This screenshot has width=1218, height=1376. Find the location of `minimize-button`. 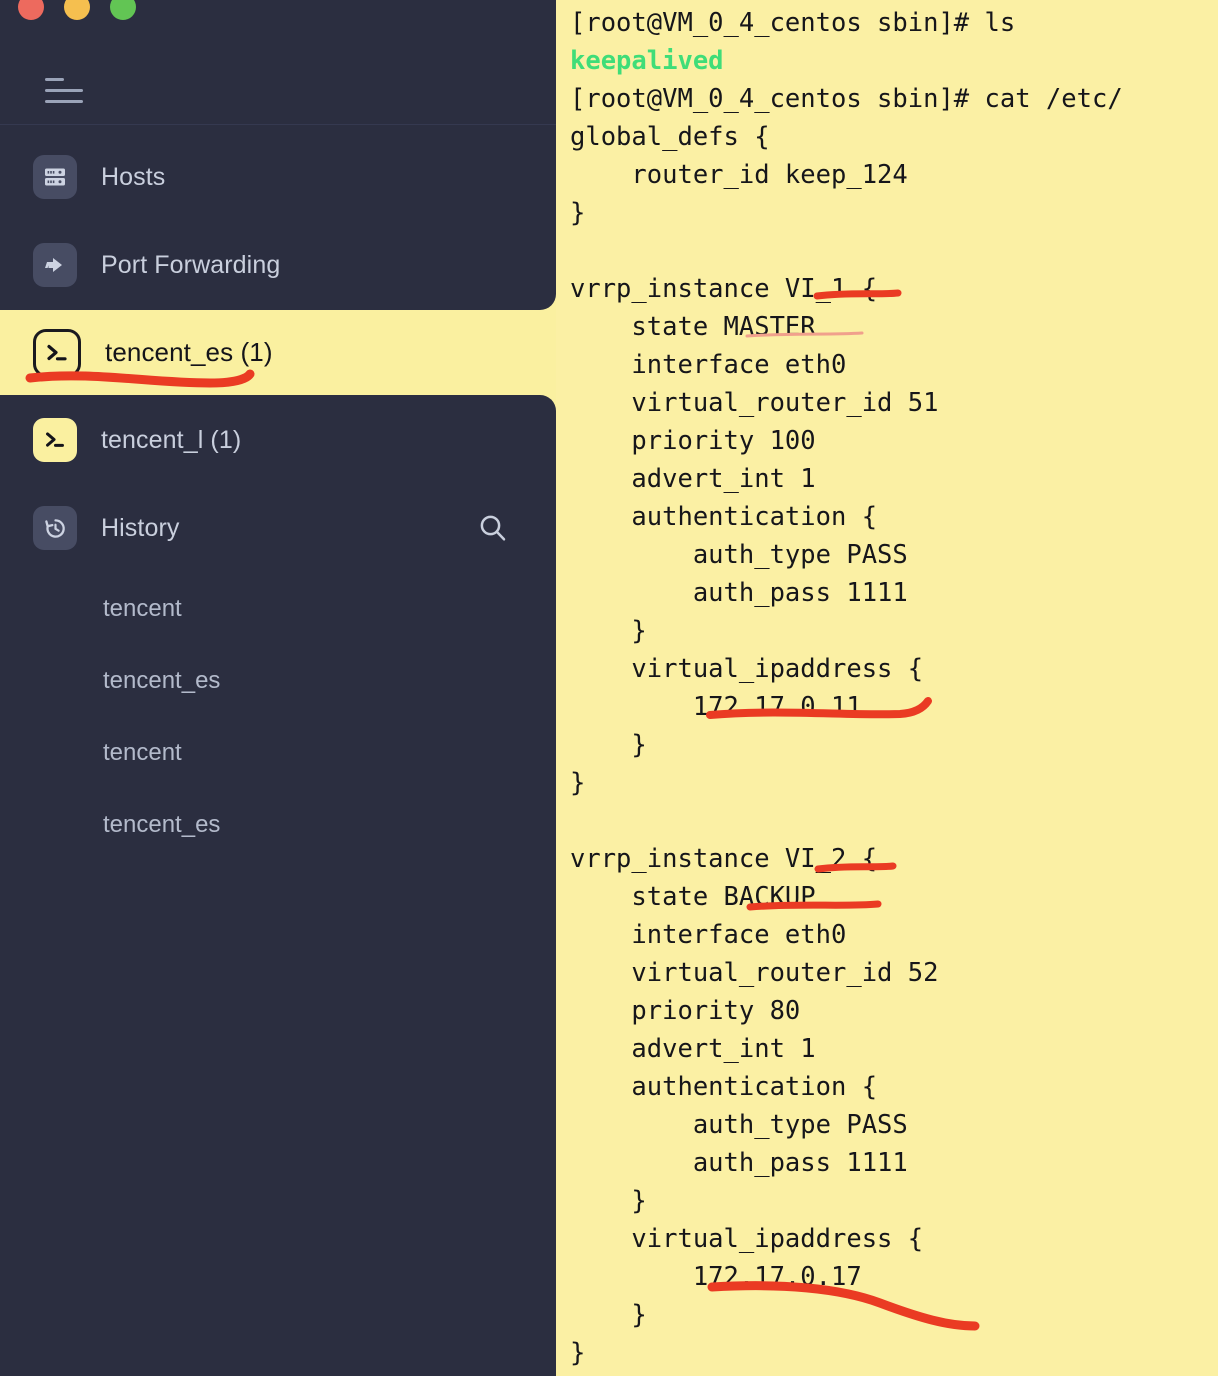

minimize-button is located at coordinates (77, 10).